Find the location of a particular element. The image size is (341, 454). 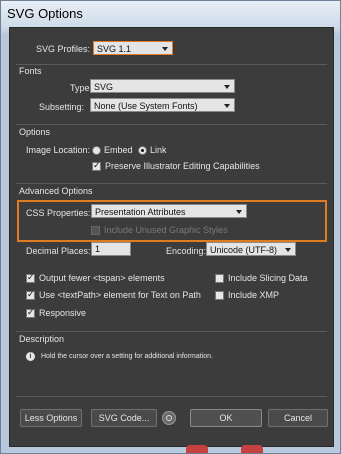

css-properties-label: CSS Properties: is located at coordinates (58, 213).